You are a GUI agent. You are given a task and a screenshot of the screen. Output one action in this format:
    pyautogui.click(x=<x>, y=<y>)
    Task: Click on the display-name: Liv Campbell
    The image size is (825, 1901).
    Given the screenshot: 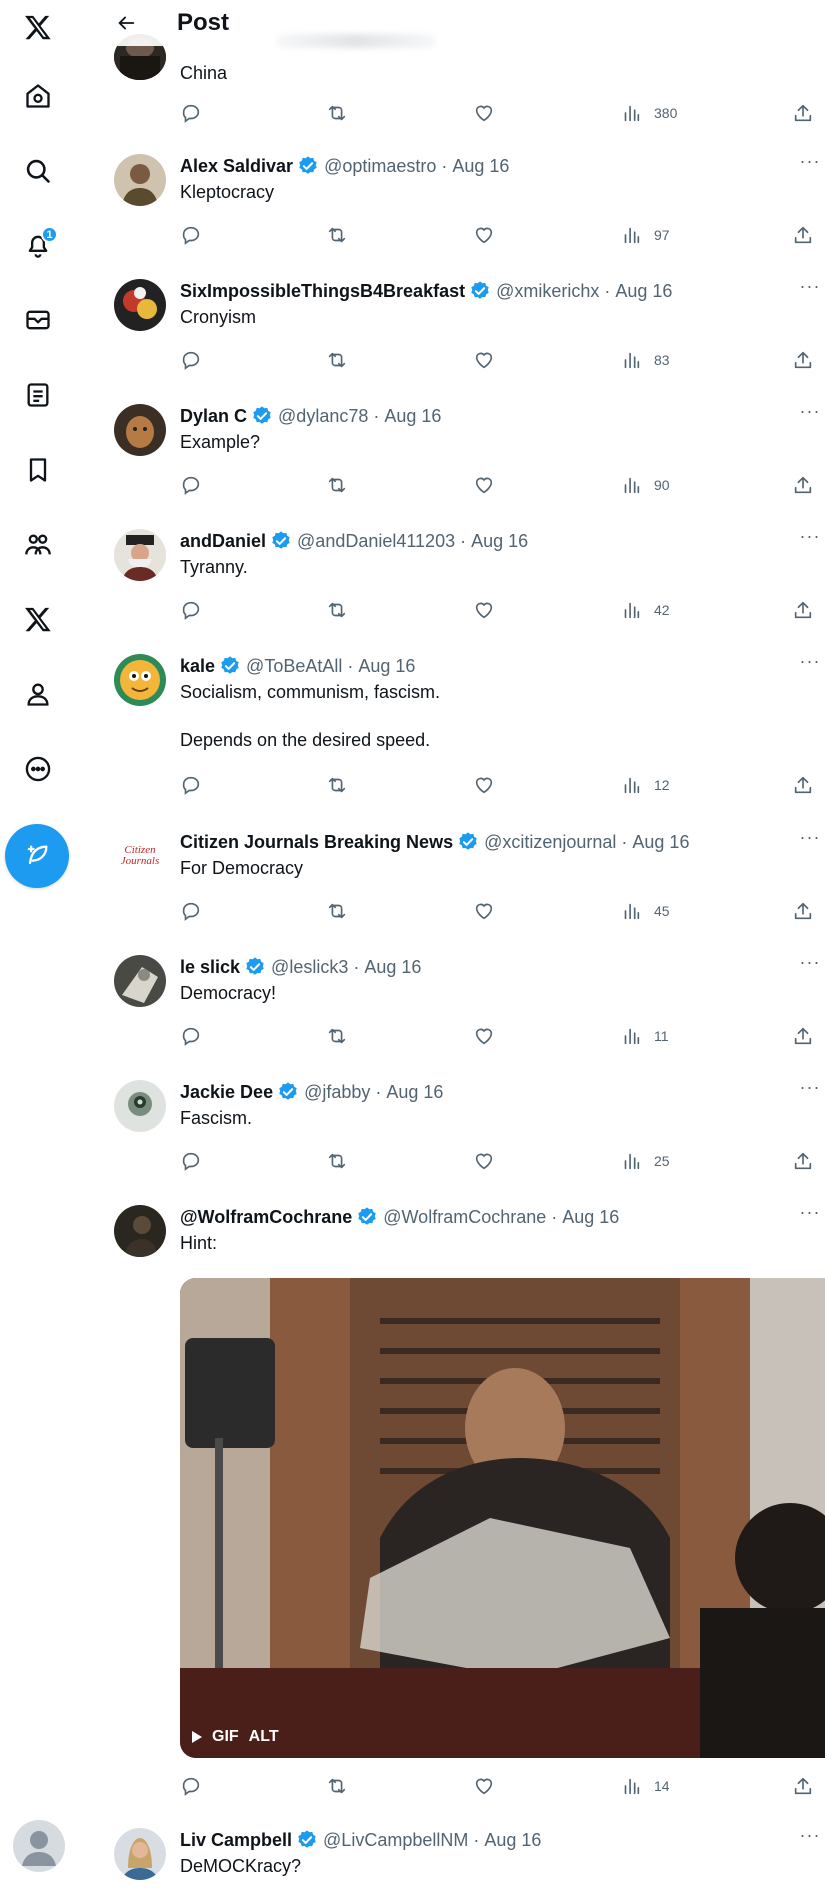 What is the action you would take?
    pyautogui.click(x=236, y=1840)
    